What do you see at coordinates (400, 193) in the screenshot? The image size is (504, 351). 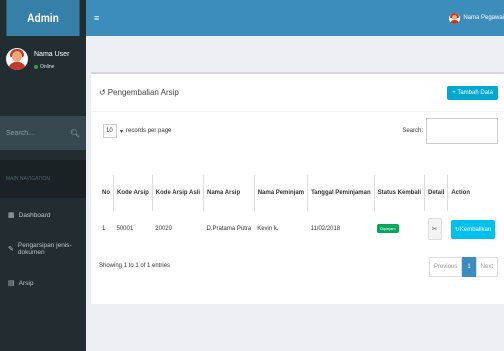 I see `col-header: Status Kembali` at bounding box center [400, 193].